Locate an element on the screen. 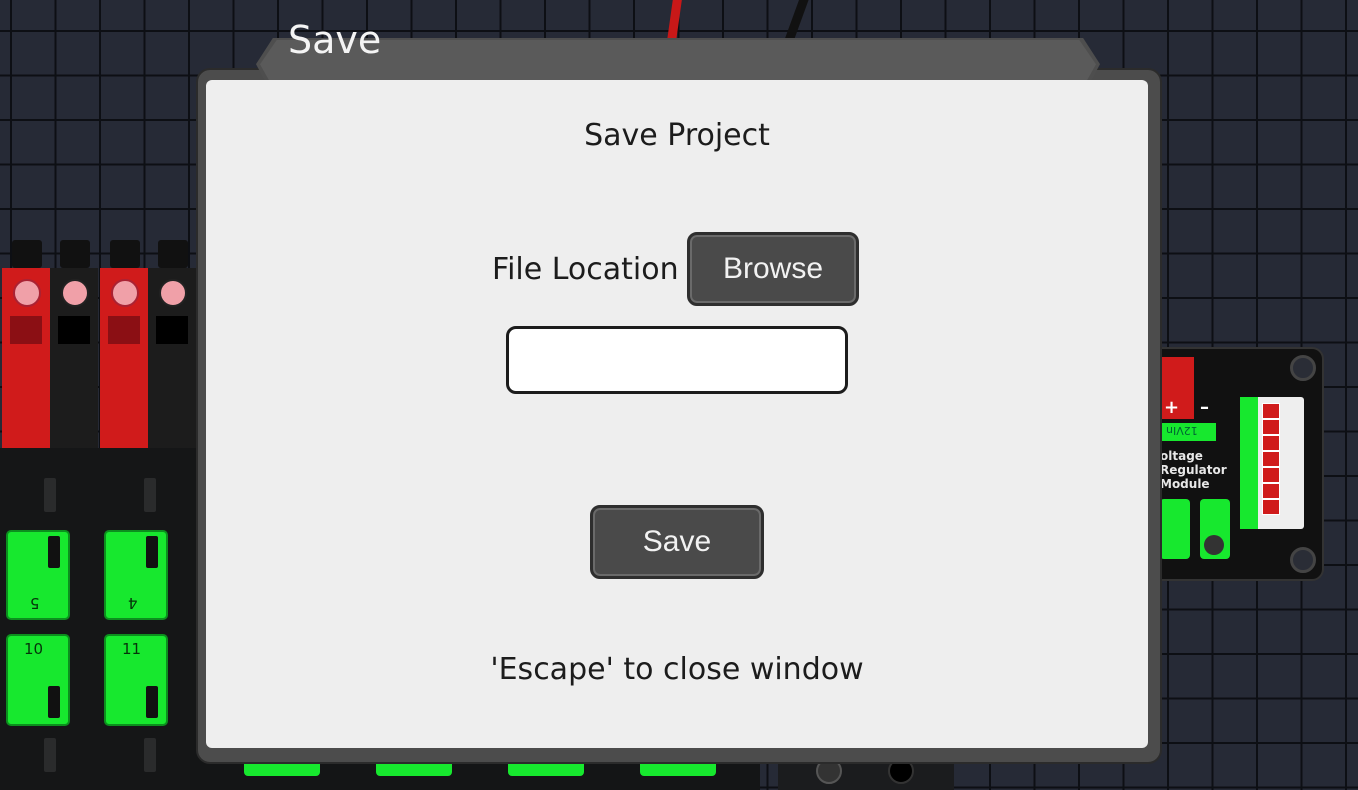 This screenshot has width=1358, height=790. header-label-bar is located at coordinates (1249, 463).